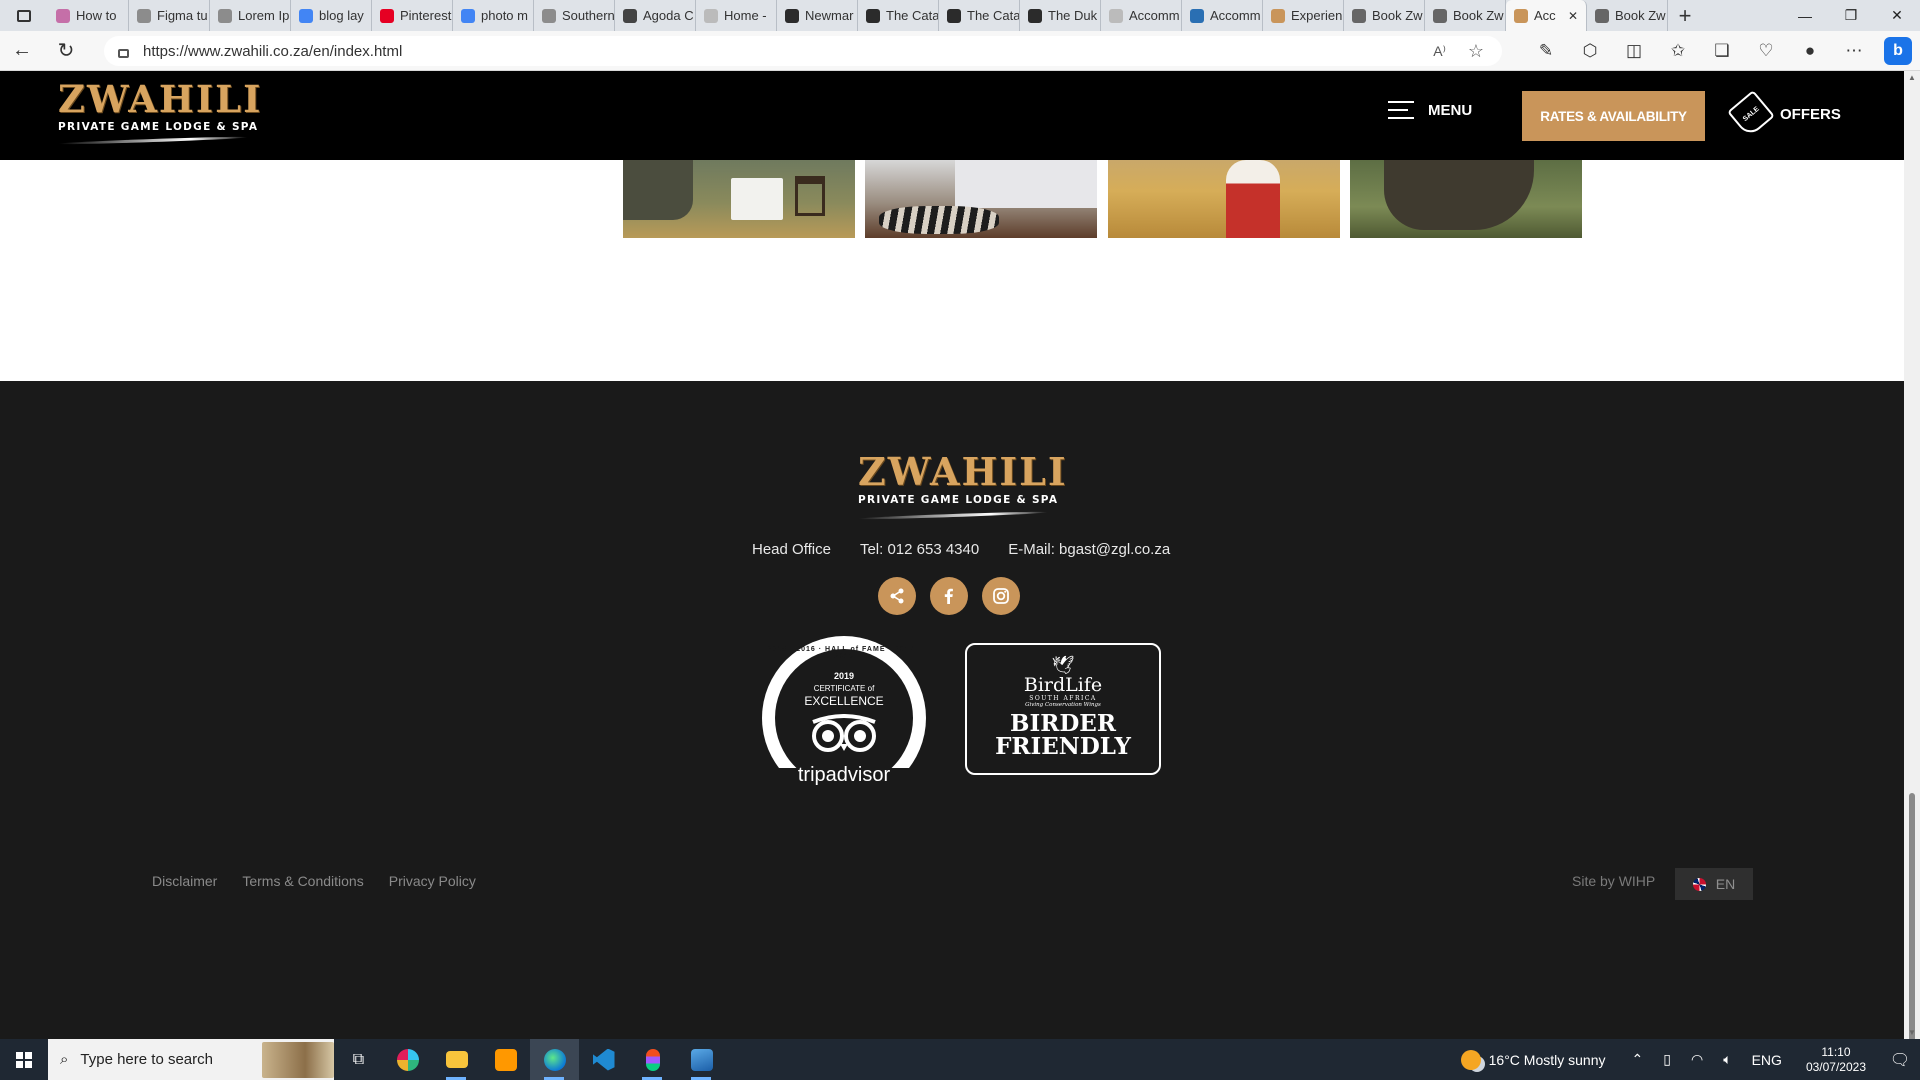  I want to click on restore-button: ❐, so click(1851, 15).